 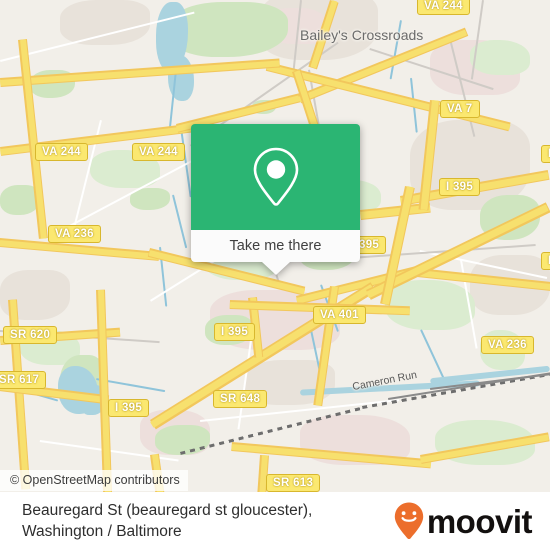 What do you see at coordinates (105, 22) in the screenshot?
I see `map-landuse-residential` at bounding box center [105, 22].